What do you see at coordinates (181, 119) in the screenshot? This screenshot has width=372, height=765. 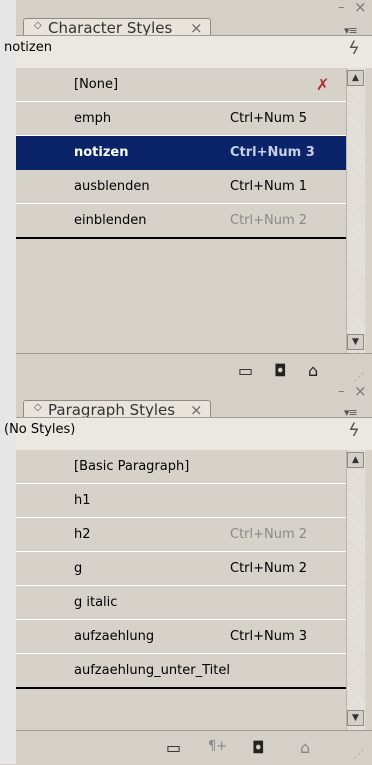 I see `list-item: emph Ctrl+Num 5` at bounding box center [181, 119].